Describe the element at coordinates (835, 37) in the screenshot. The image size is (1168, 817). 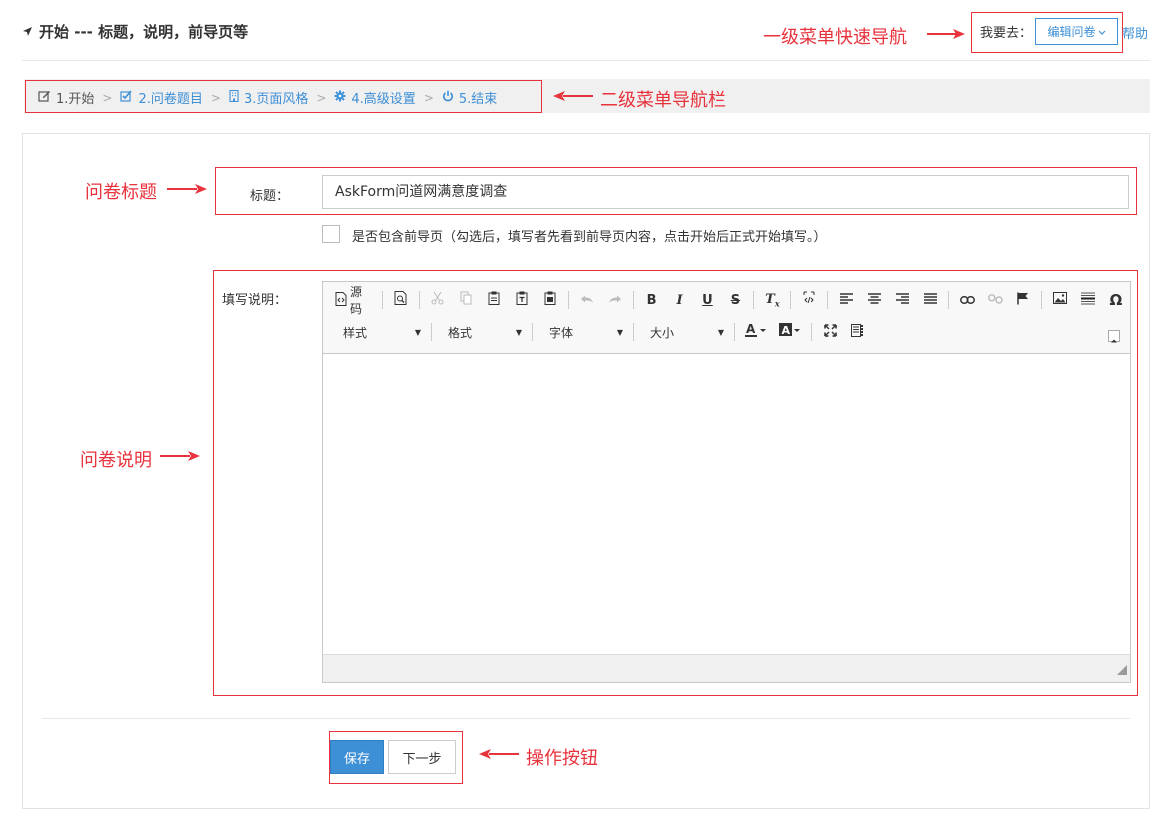
I see `annotation-top-menu: 一级菜单快速导航` at that location.